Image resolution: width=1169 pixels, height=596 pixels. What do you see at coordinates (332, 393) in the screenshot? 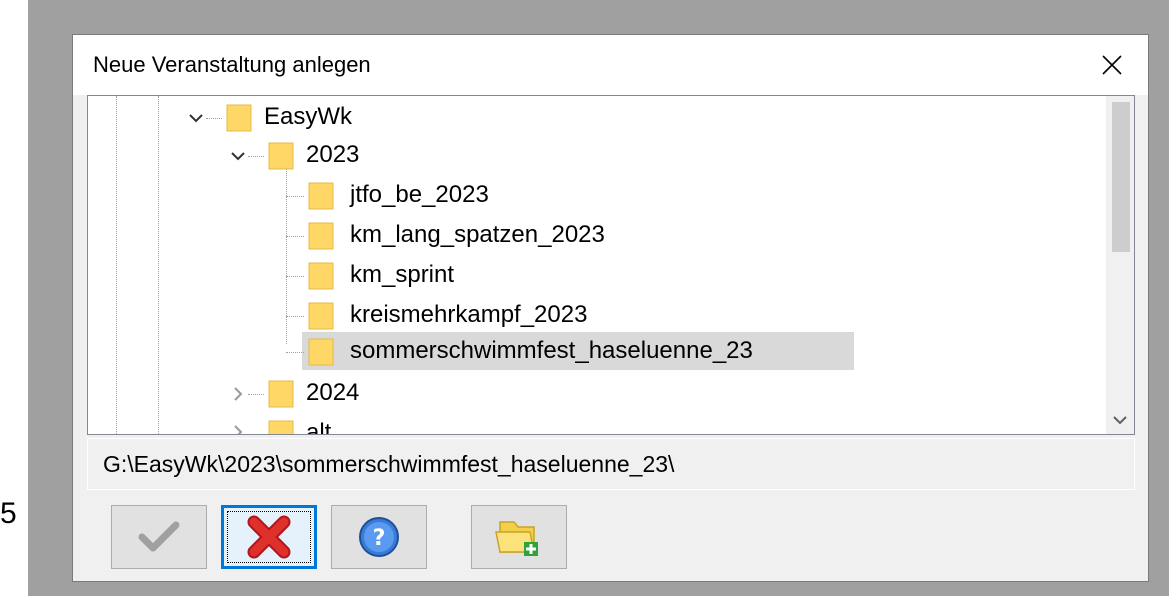
I see `tree-node-label: 2024` at bounding box center [332, 393].